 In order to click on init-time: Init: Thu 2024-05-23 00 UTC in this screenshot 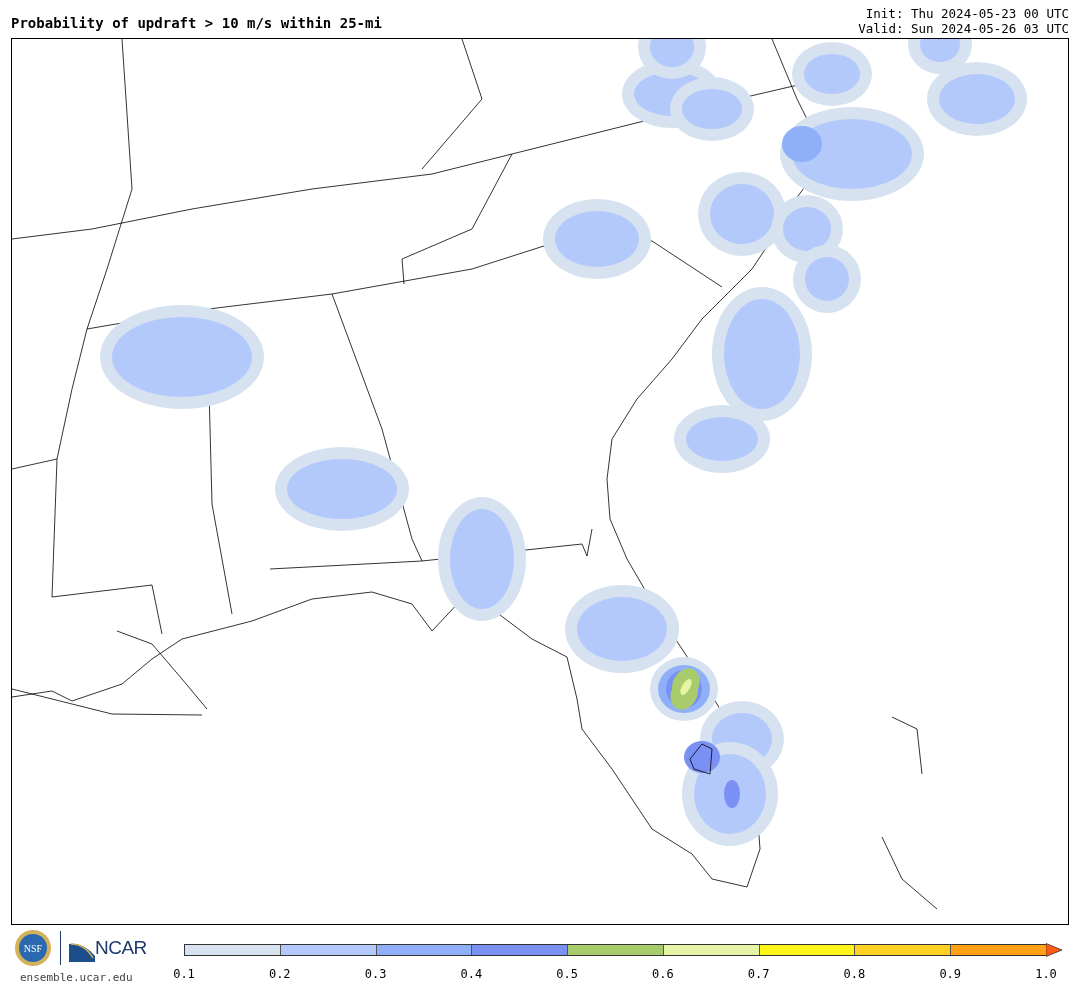, I will do `click(966, 13)`.